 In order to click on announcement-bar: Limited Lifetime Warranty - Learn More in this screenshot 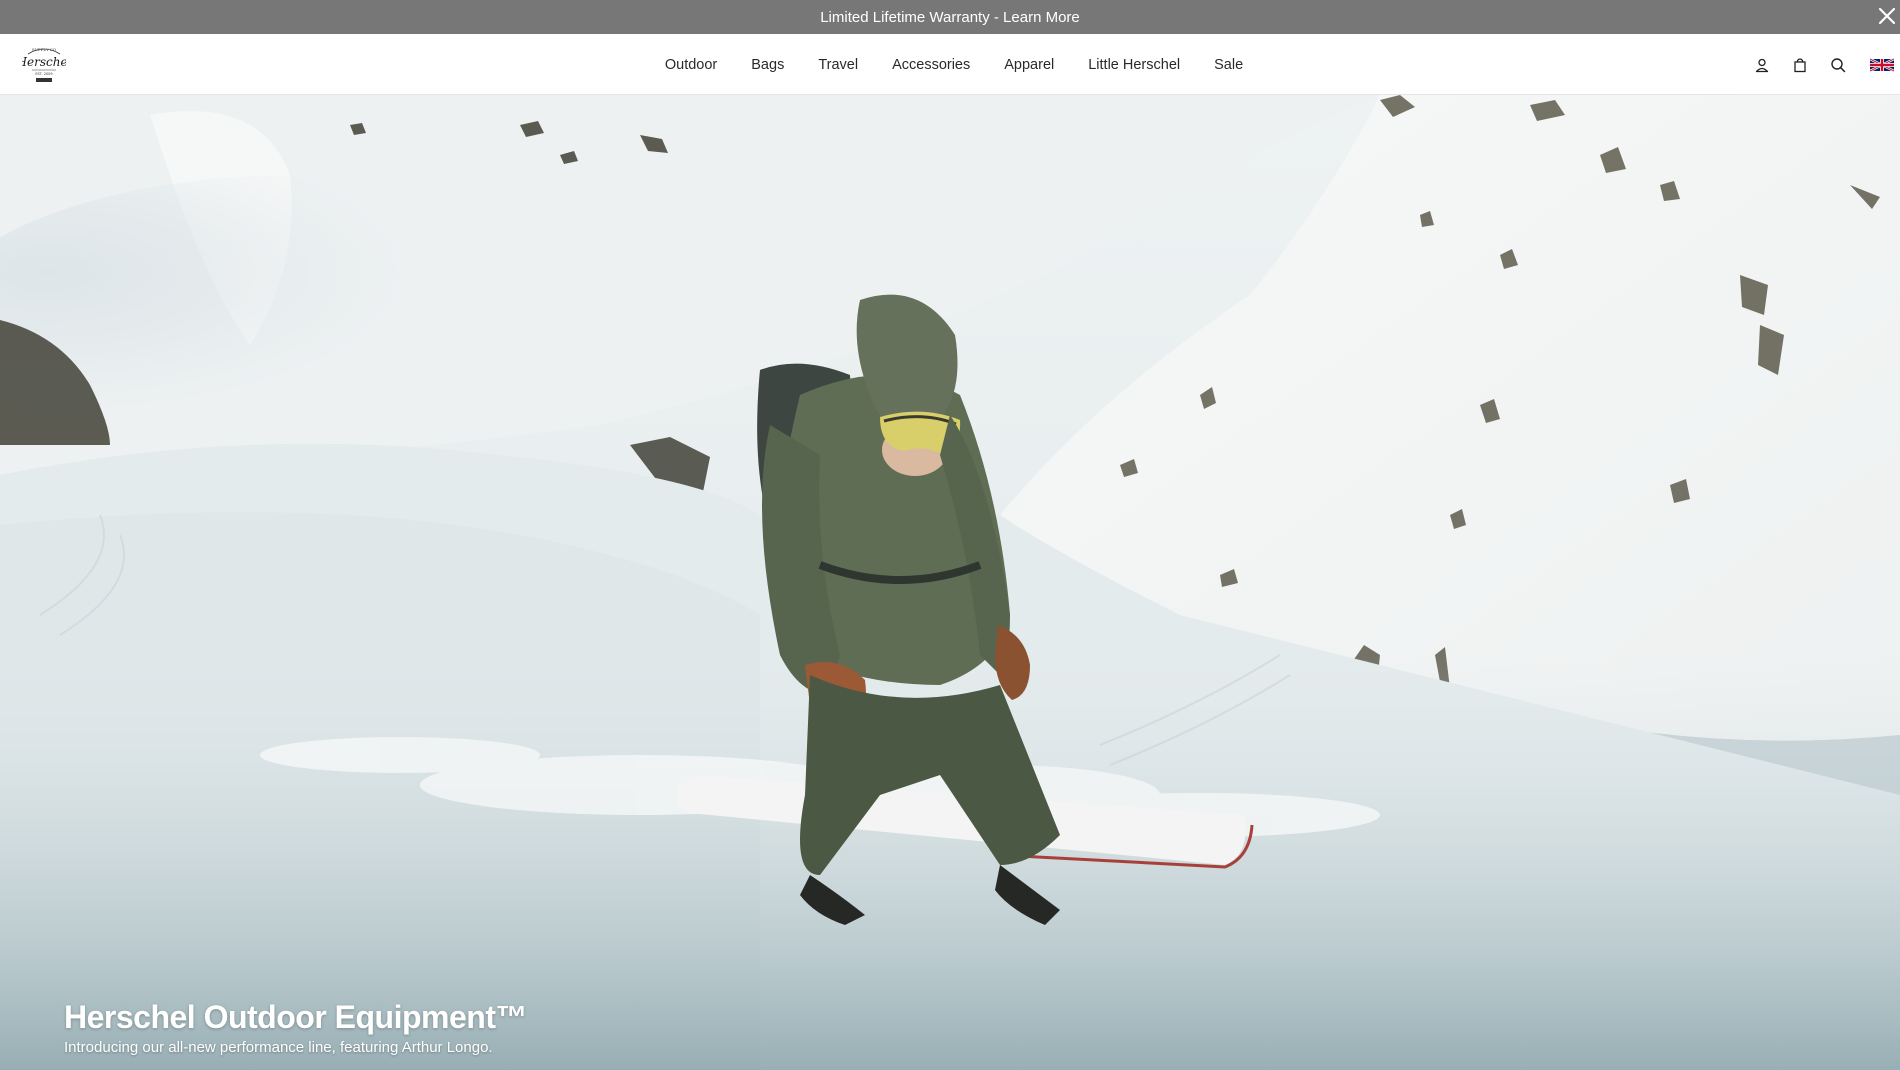, I will do `click(950, 17)`.